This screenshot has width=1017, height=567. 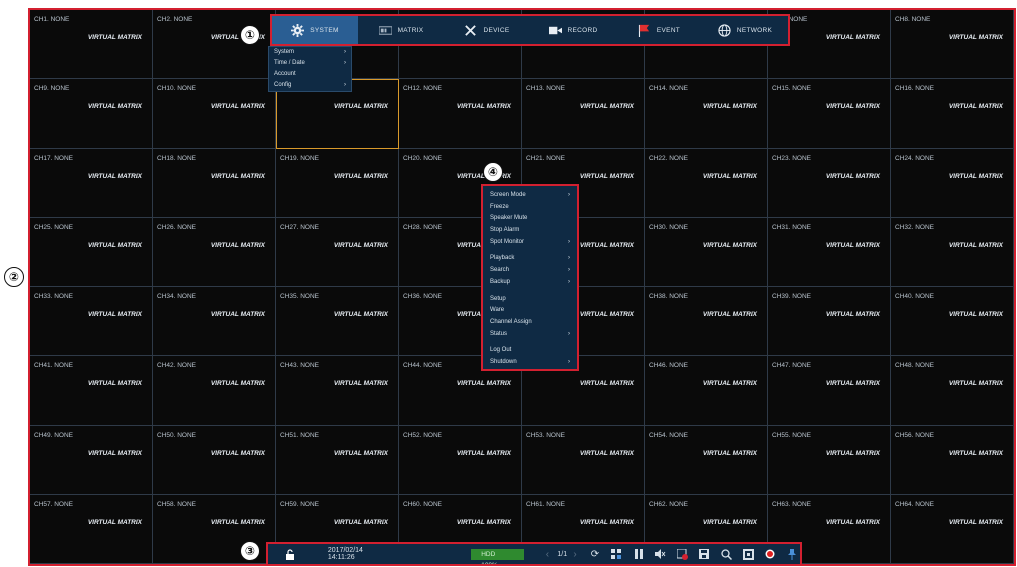 I want to click on context-menu-item: Playback ›, so click(x=530, y=259).